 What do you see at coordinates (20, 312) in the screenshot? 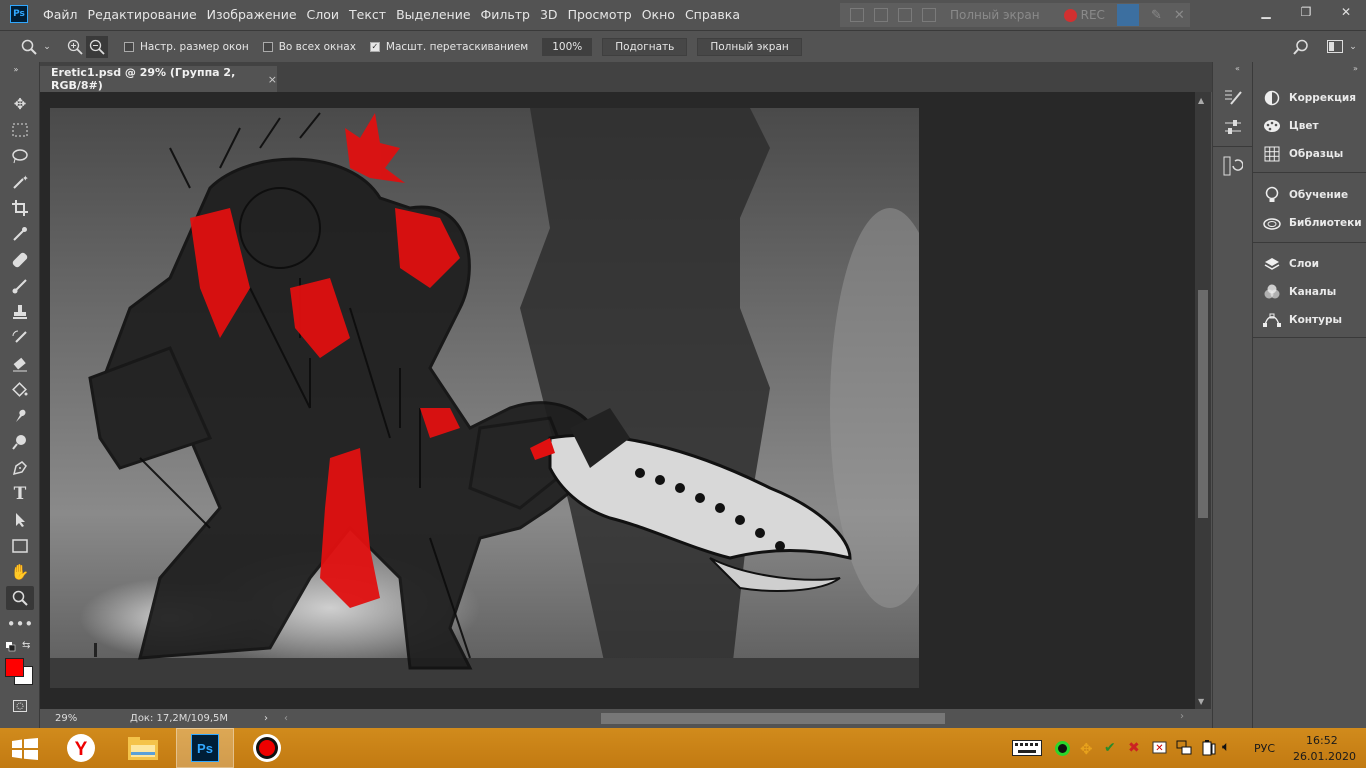
I see `clone-stamp-tool-icon` at bounding box center [20, 312].